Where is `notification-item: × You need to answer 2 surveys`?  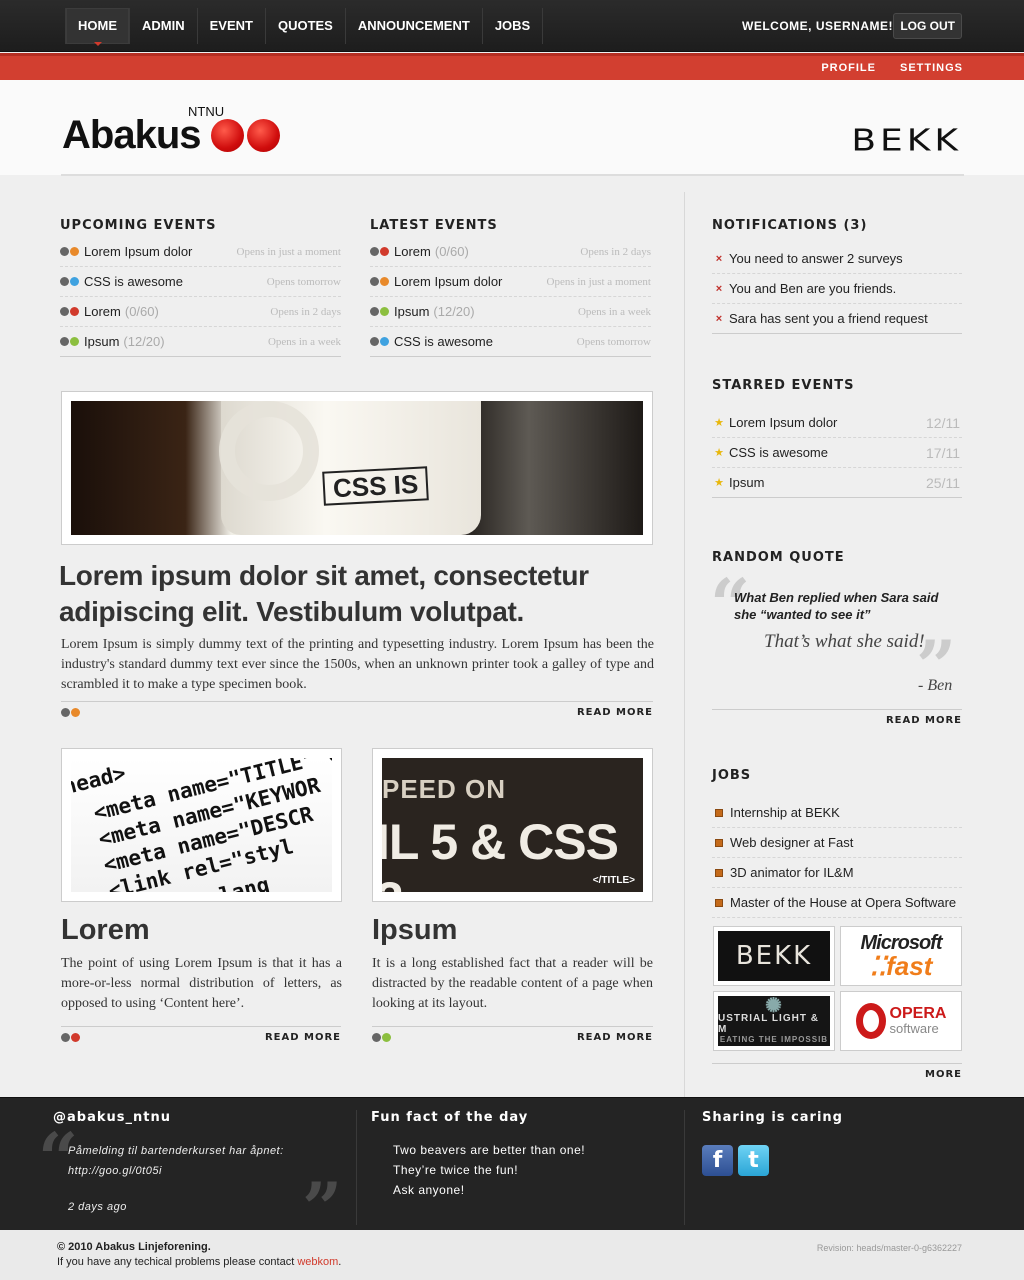 notification-item: × You need to answer 2 surveys is located at coordinates (837, 259).